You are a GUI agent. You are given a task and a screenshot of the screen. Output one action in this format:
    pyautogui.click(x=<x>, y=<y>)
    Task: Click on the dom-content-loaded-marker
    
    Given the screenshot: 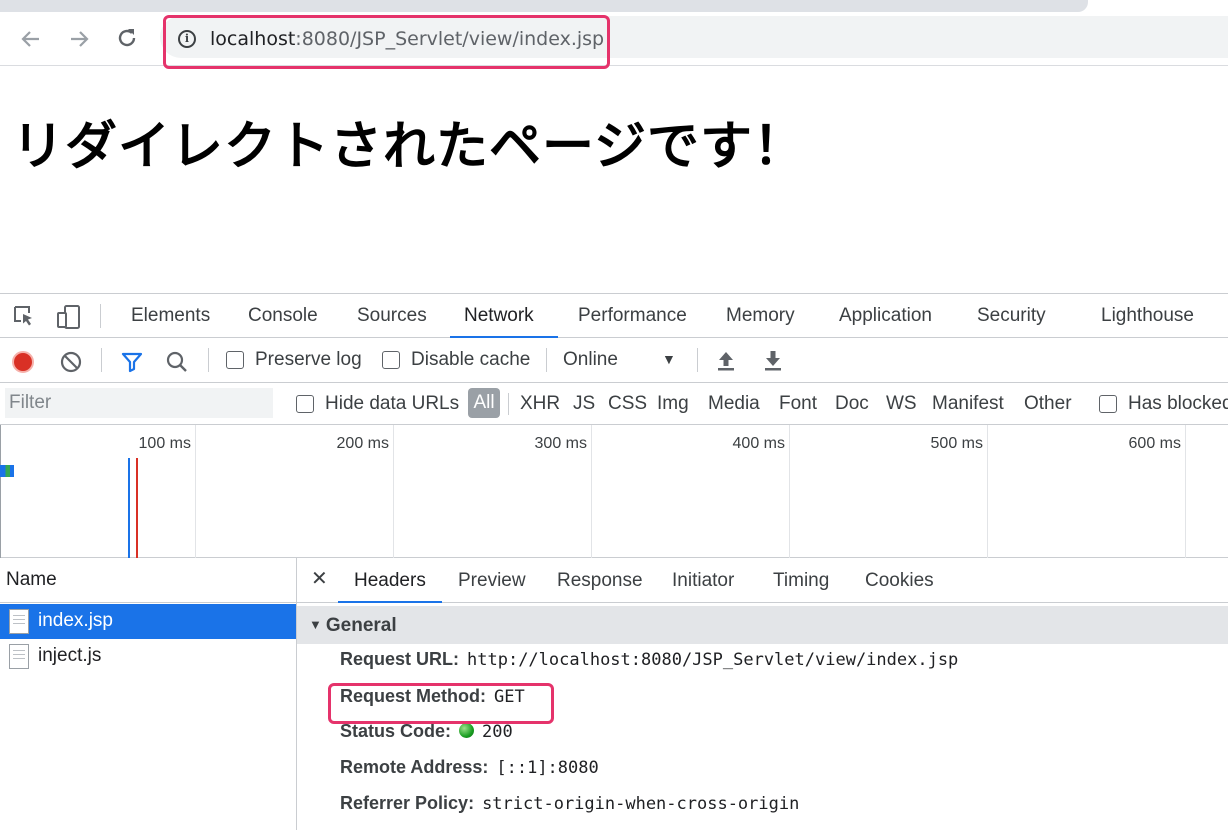 What is the action you would take?
    pyautogui.click(x=129, y=508)
    